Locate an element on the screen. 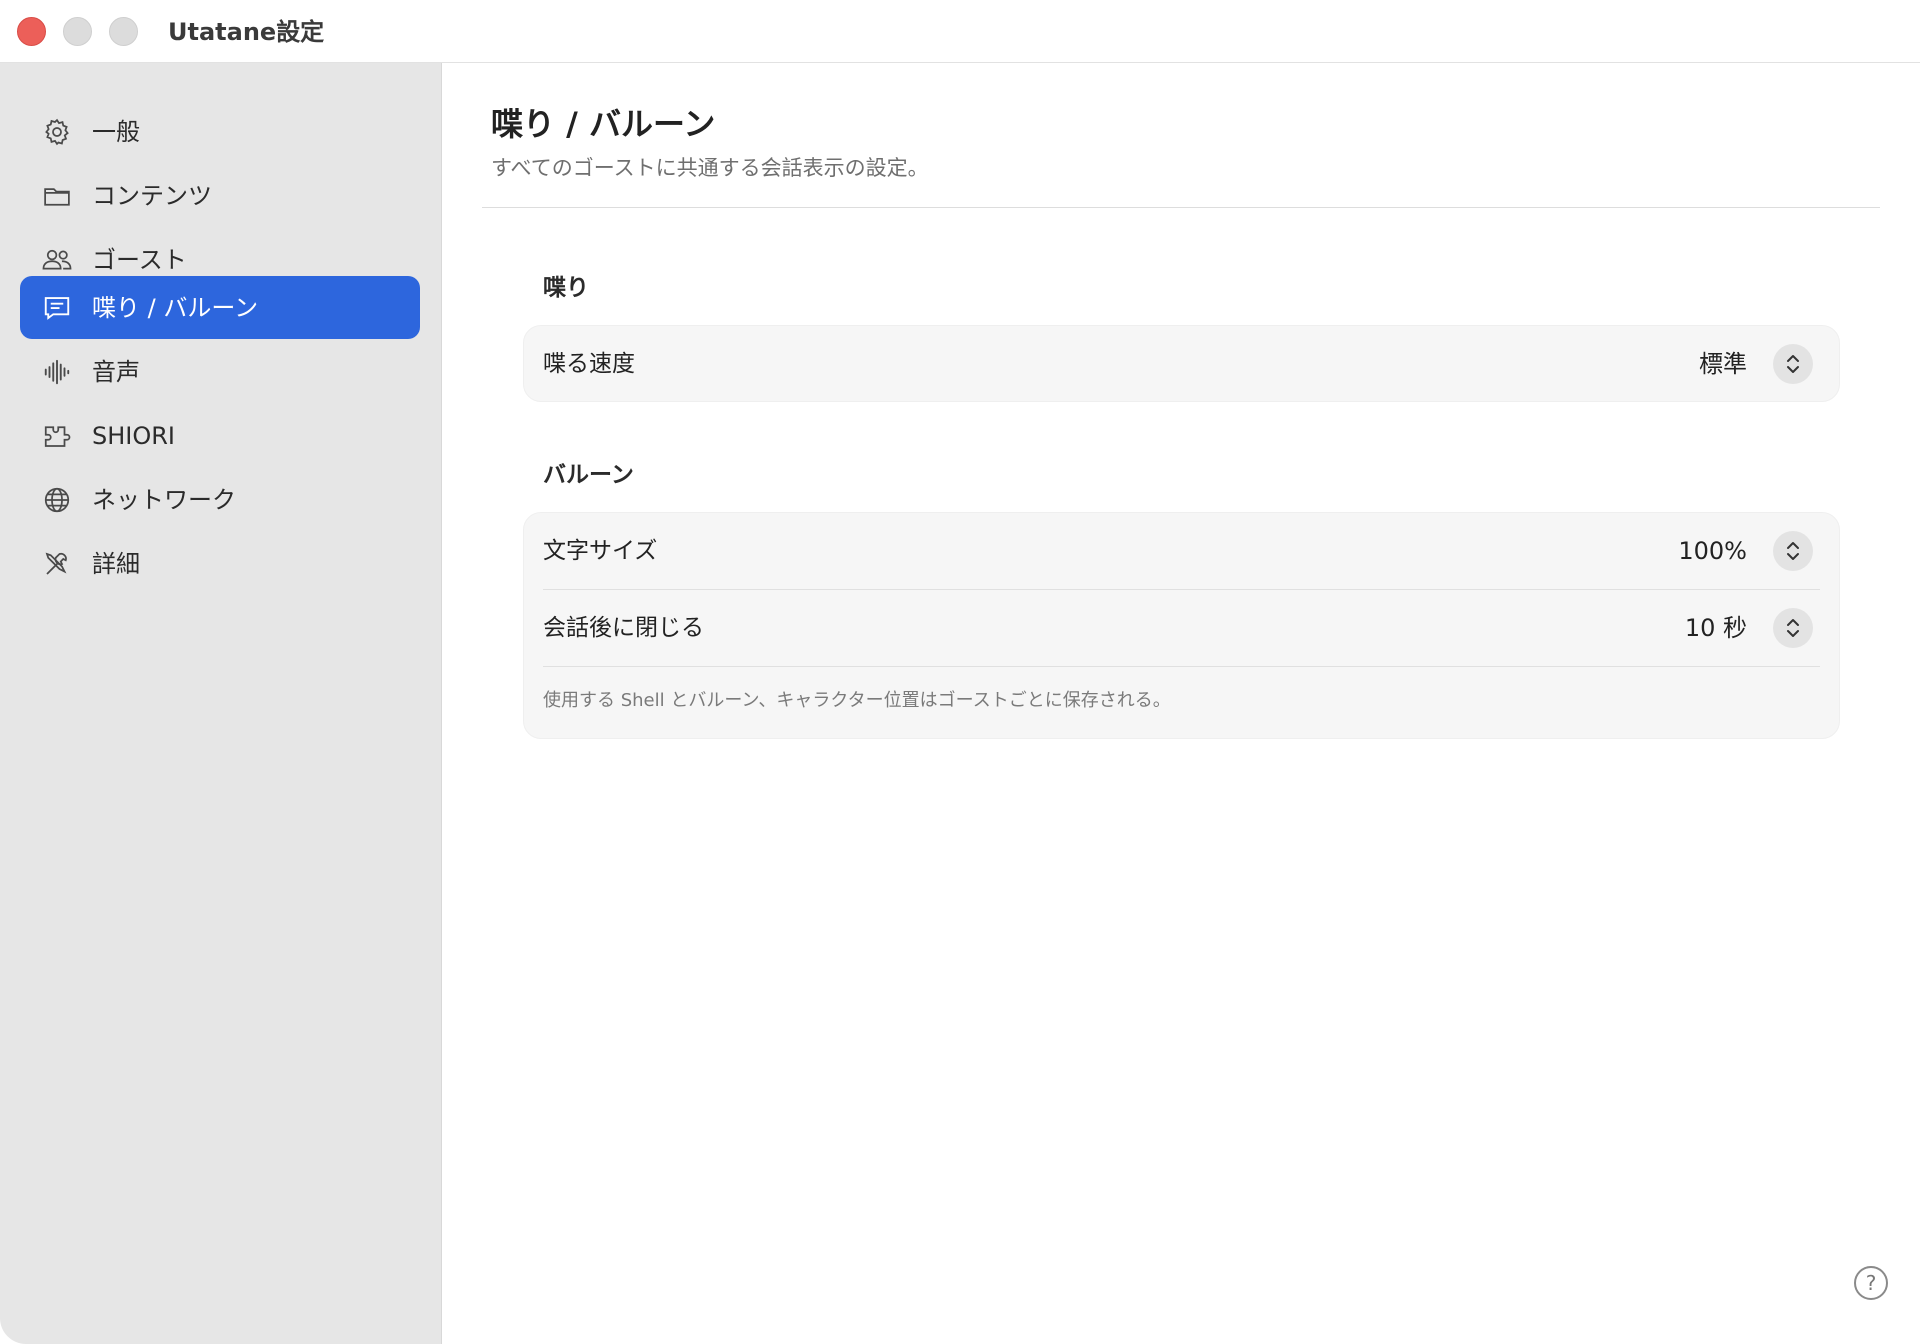  zoom-window-button is located at coordinates (123, 31).